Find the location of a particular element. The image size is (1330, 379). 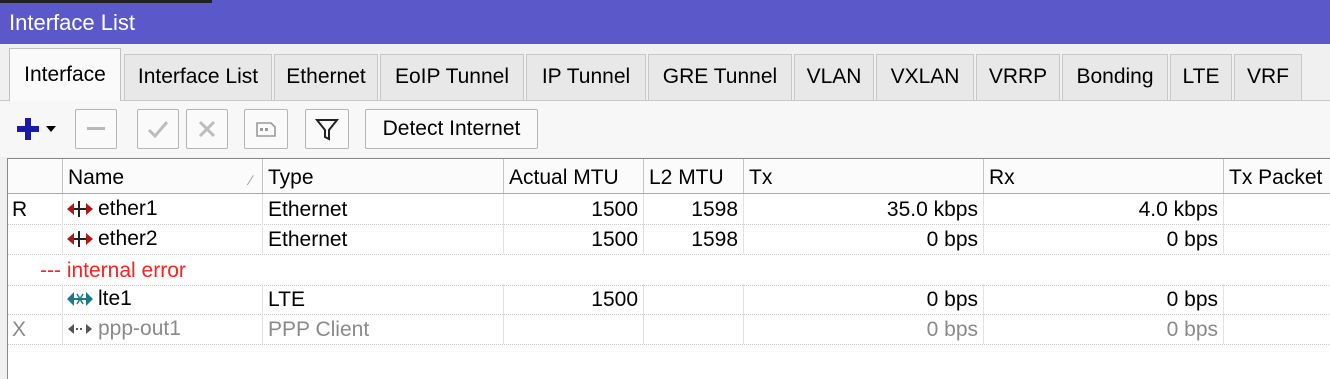

tab-label: VXLAN is located at coordinates (925, 76).